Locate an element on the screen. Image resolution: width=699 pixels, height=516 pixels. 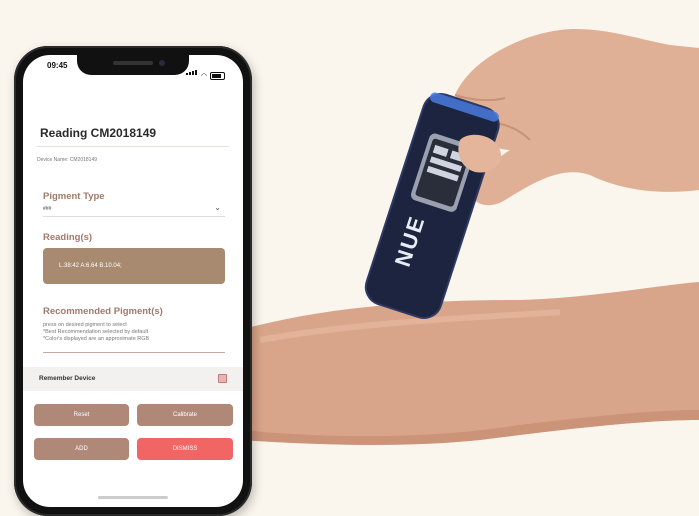
chevron-down-icon: ⌄ is located at coordinates (217, 207).